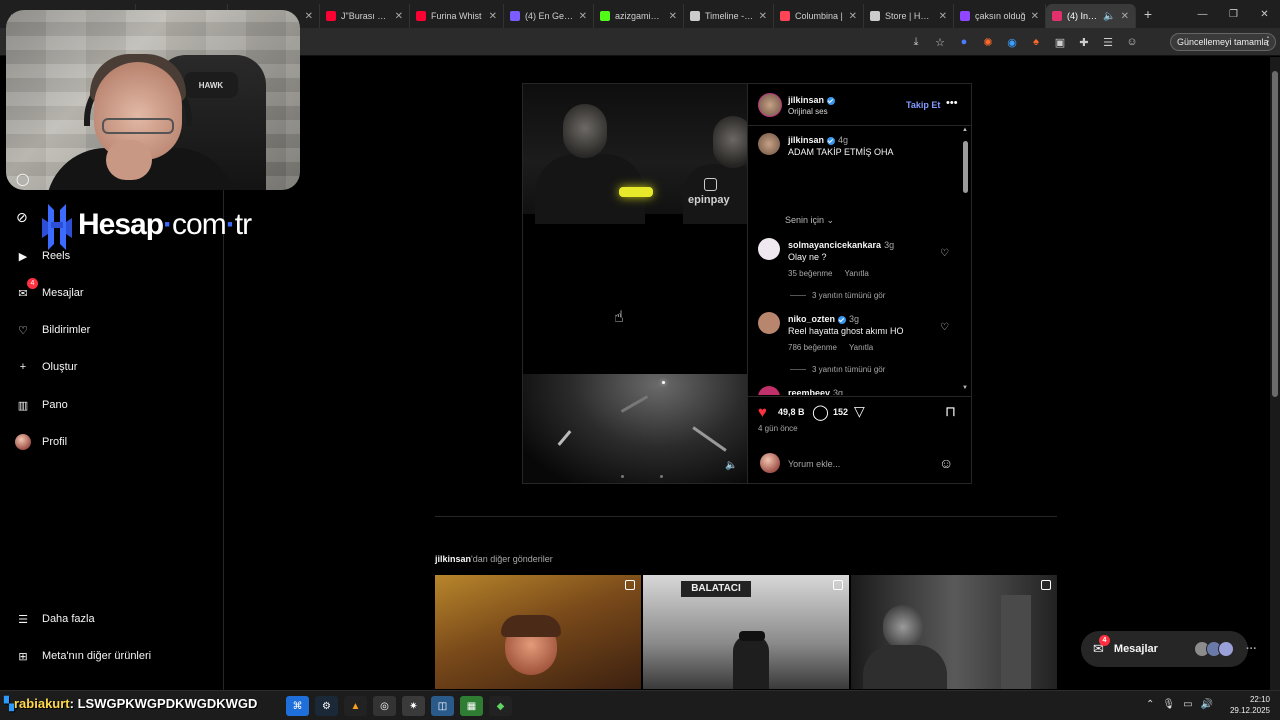 This screenshot has width=1280, height=720. I want to click on extension-icon: ✺, so click(988, 42).